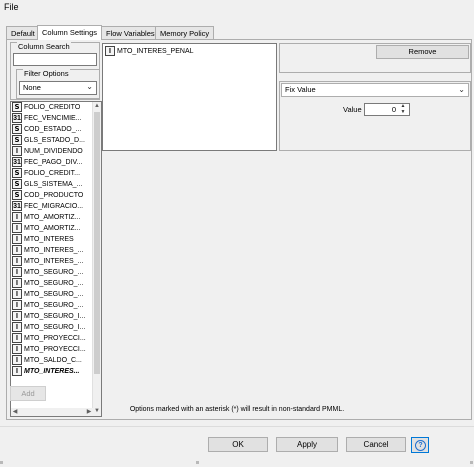 This screenshot has width=474, height=467. What do you see at coordinates (352, 109) in the screenshot?
I see `value-label: Value` at bounding box center [352, 109].